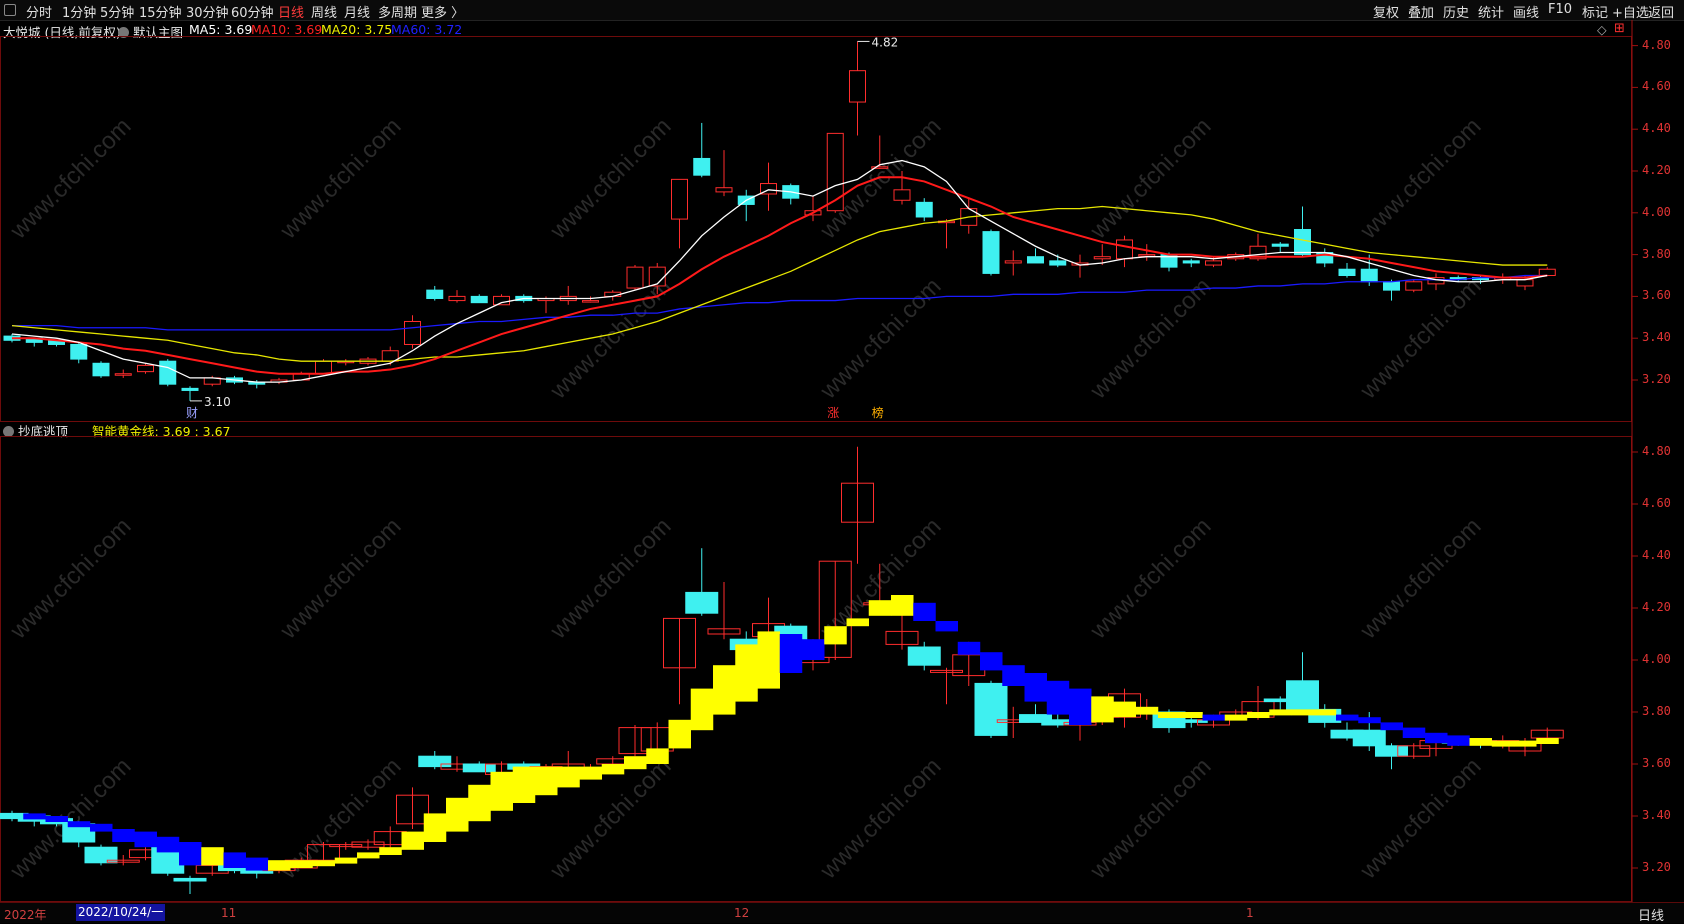 This screenshot has height=924, width=1684. What do you see at coordinates (192, 413) in the screenshot?
I see `event-marker: 财` at bounding box center [192, 413].